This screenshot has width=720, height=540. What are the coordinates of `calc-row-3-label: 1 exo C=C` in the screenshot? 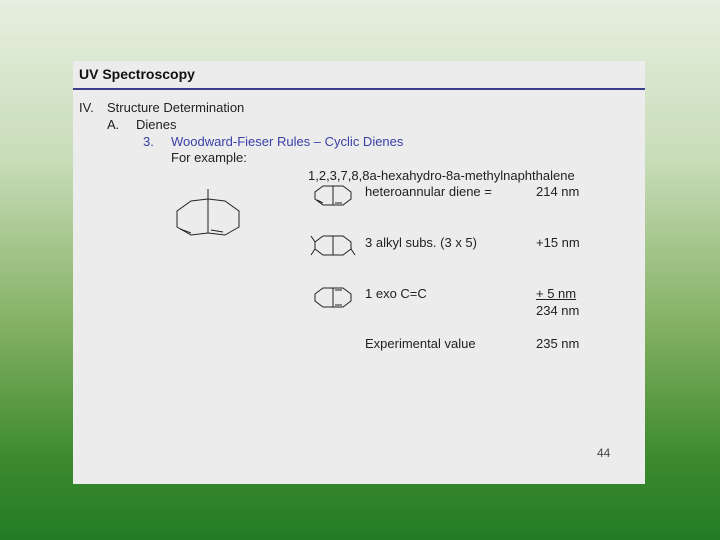 It's located at (396, 293).